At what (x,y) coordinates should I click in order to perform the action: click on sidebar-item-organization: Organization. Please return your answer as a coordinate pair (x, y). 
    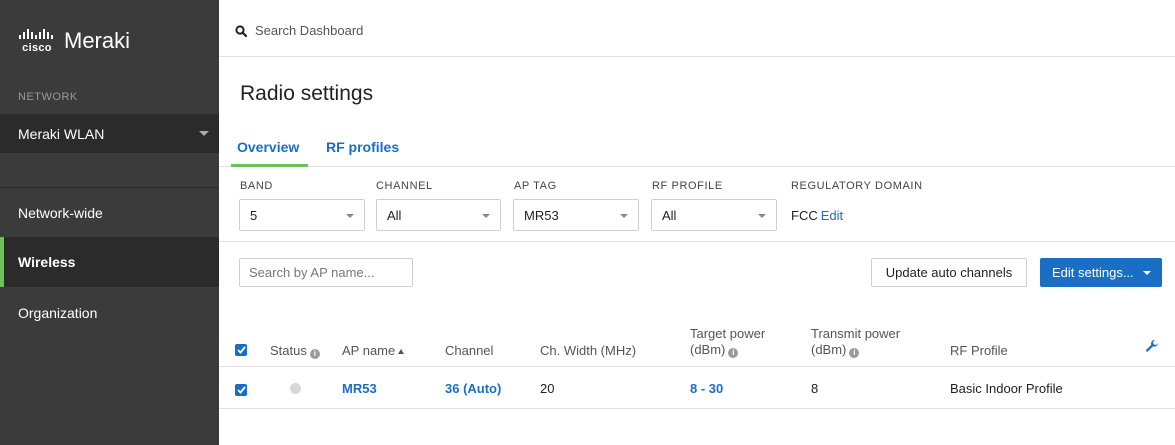
    Looking at the image, I should click on (109, 313).